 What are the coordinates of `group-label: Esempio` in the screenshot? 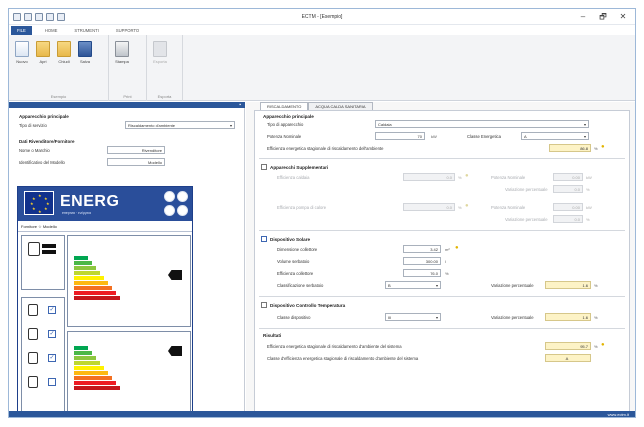 It's located at (58, 96).